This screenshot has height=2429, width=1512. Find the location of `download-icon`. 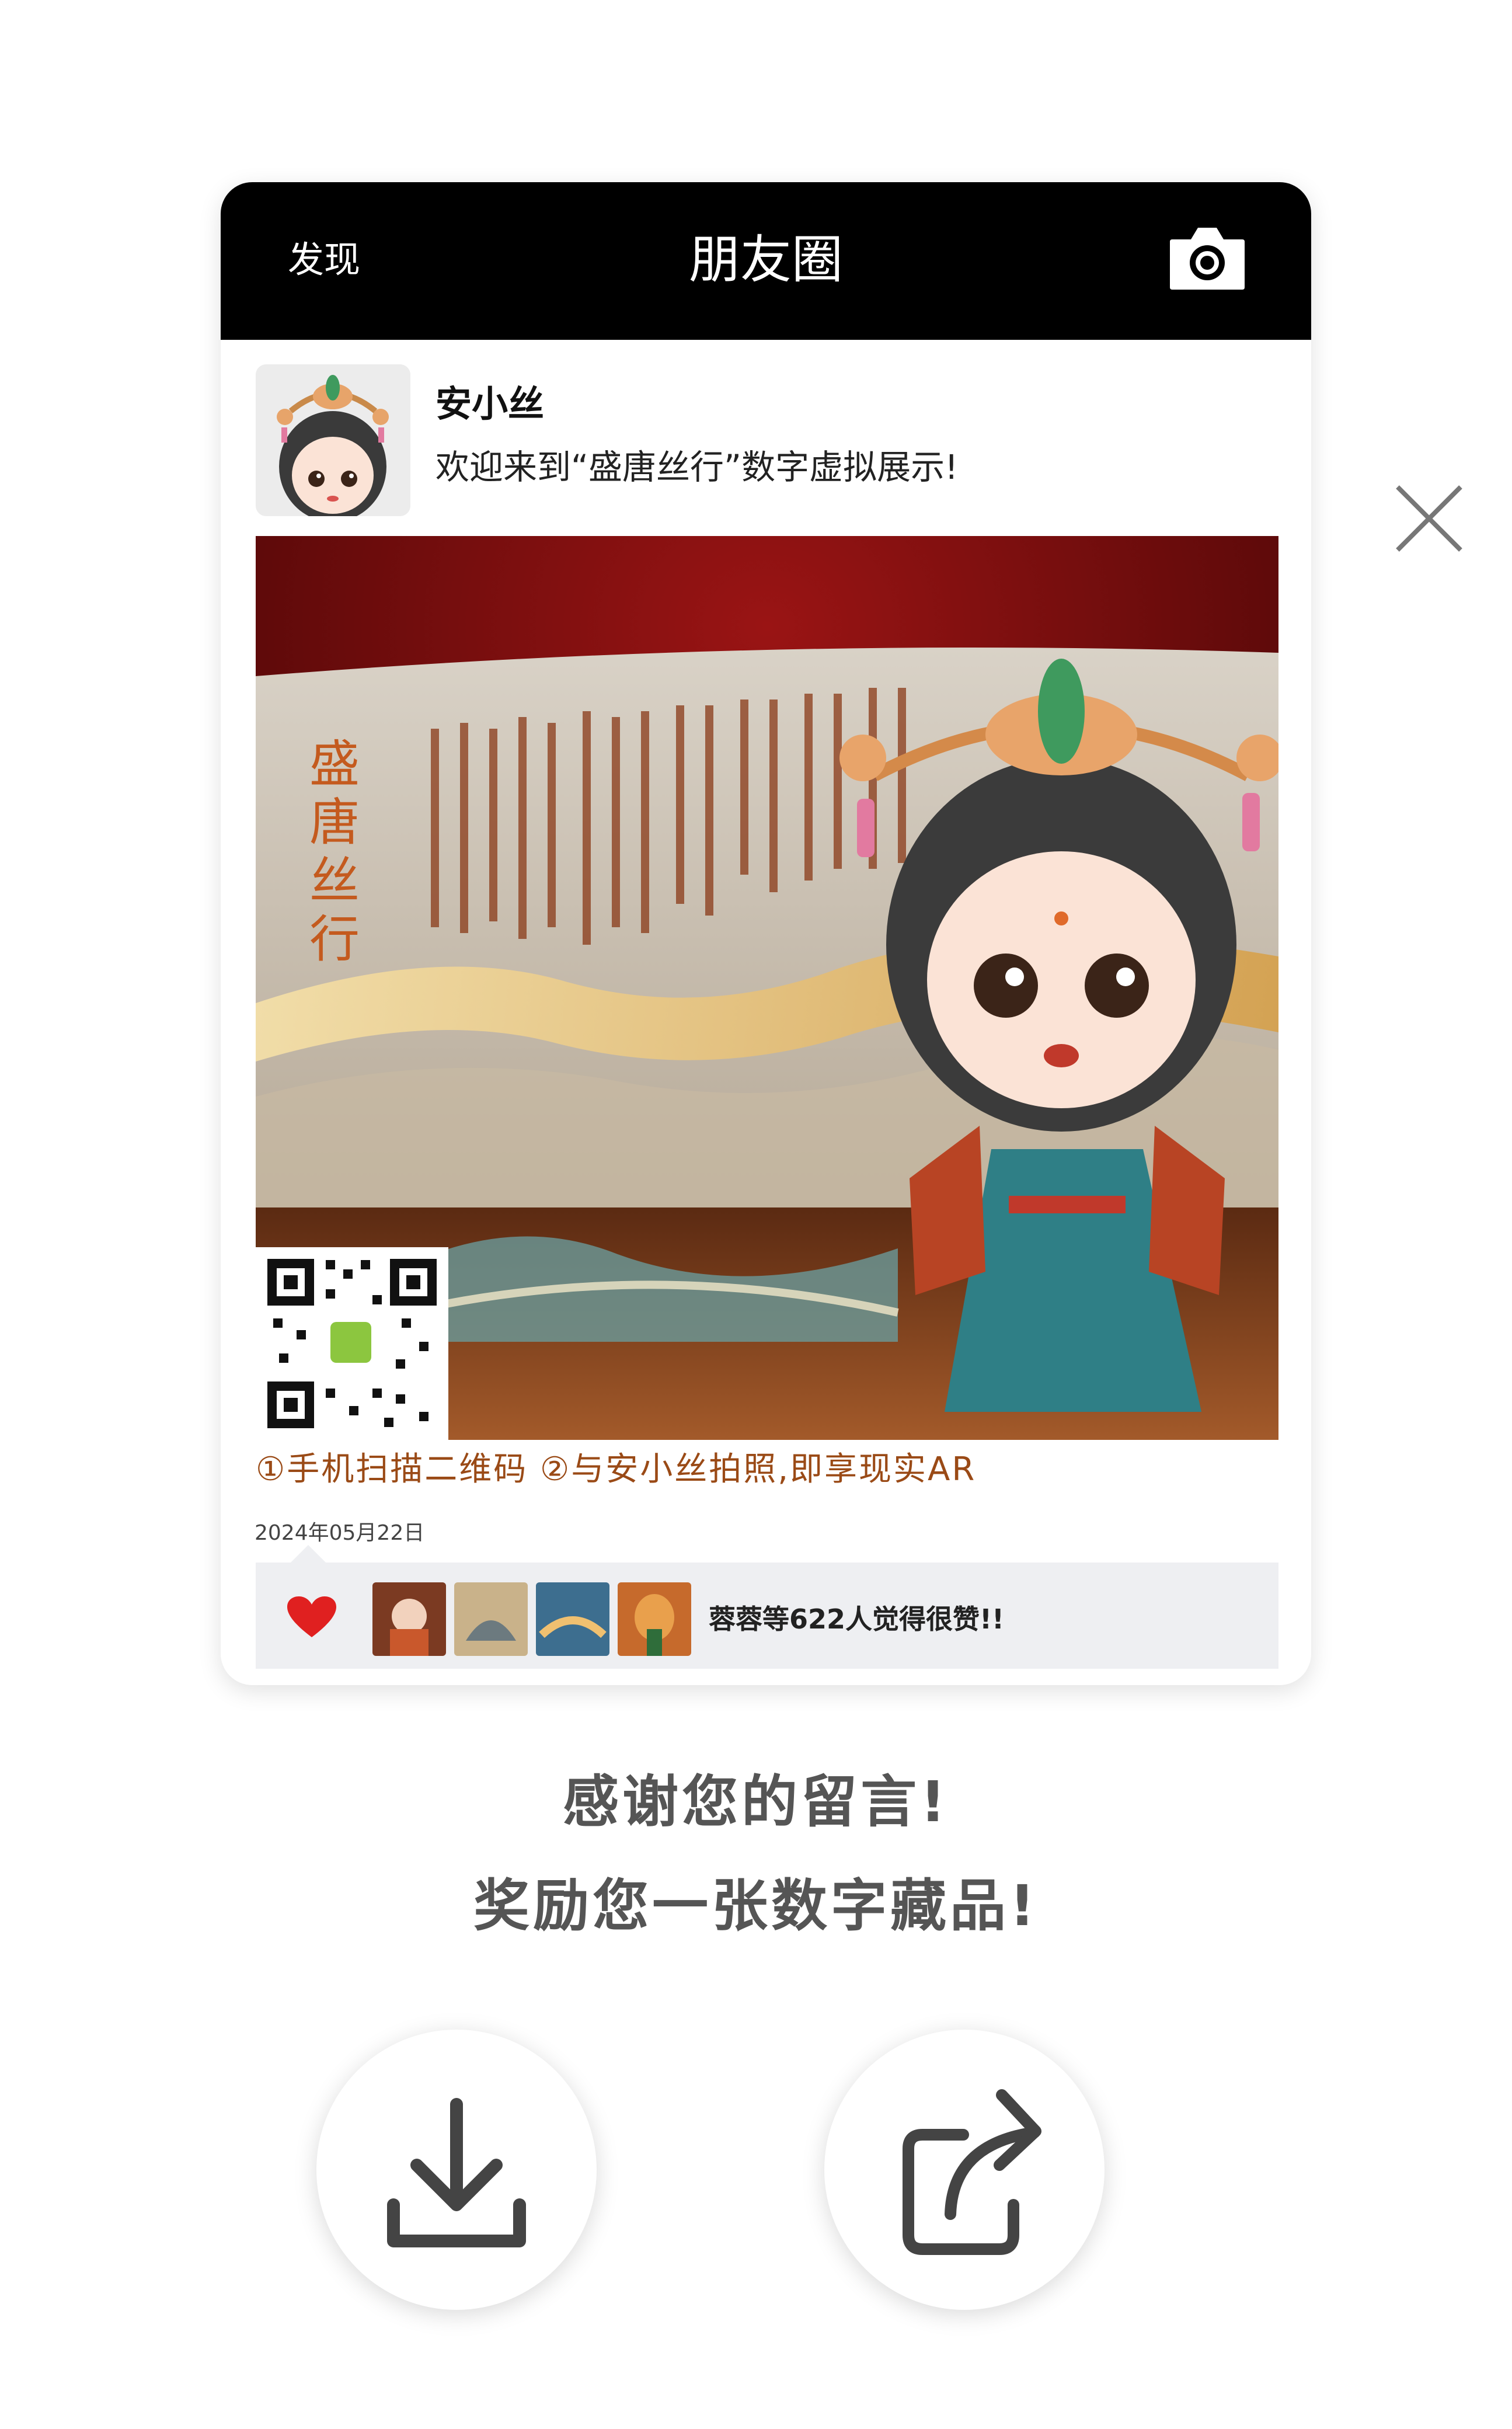

download-icon is located at coordinates (457, 2172).